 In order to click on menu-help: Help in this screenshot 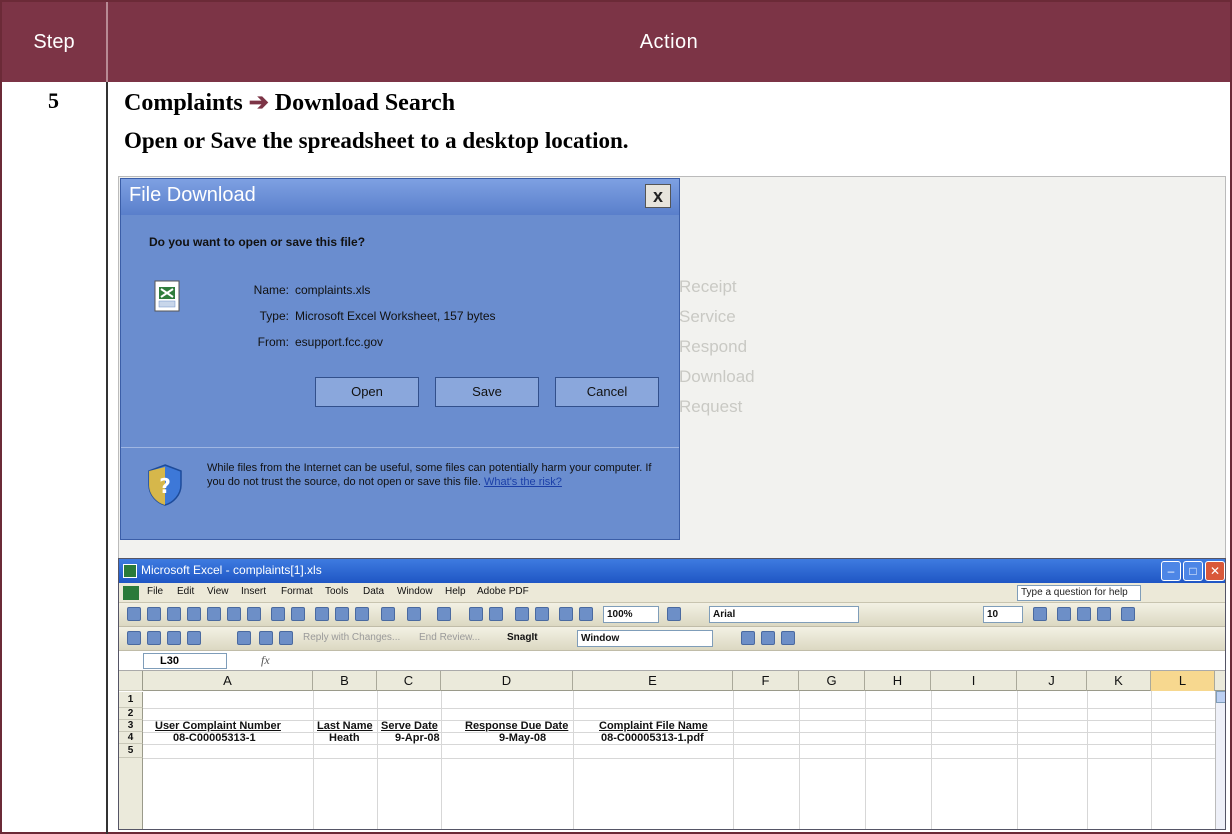, I will do `click(455, 591)`.